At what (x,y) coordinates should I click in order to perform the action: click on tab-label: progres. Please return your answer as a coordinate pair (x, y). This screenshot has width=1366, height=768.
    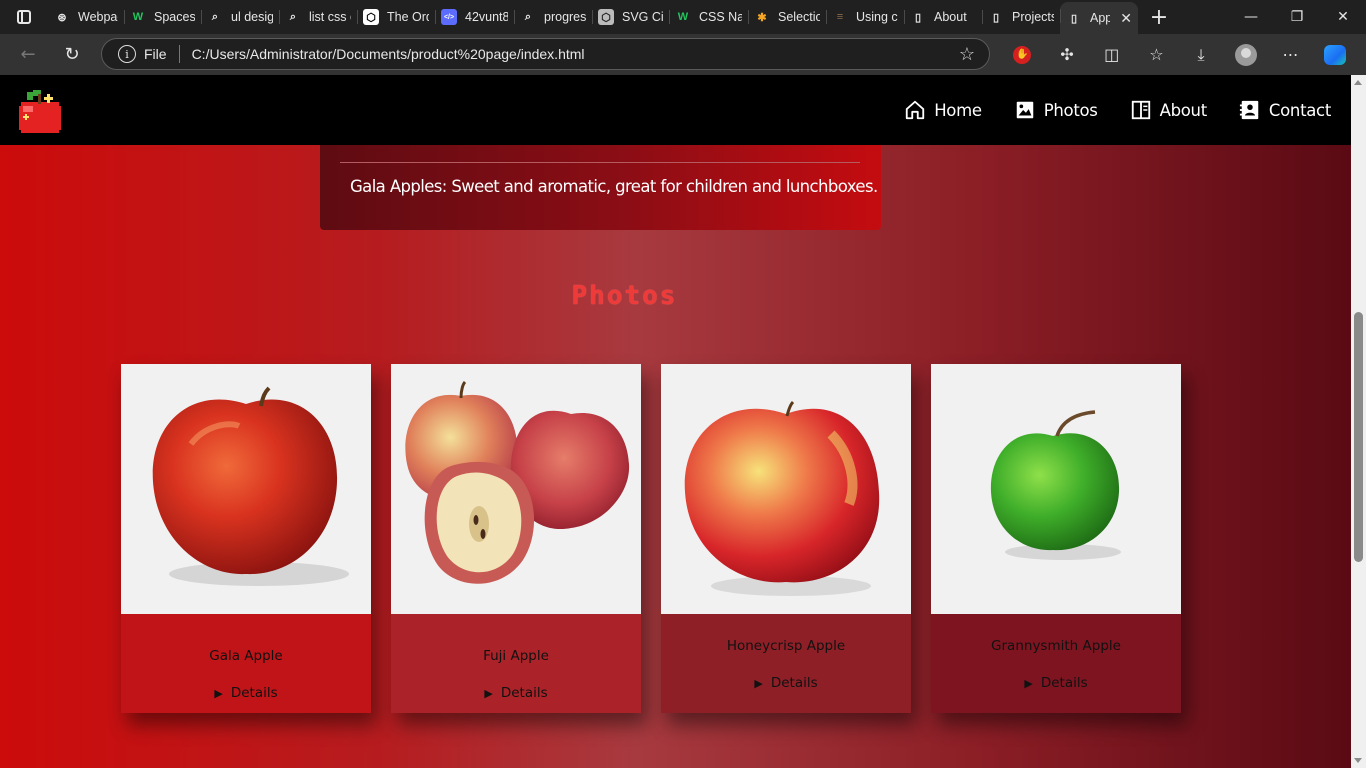
    Looking at the image, I should click on (565, 17).